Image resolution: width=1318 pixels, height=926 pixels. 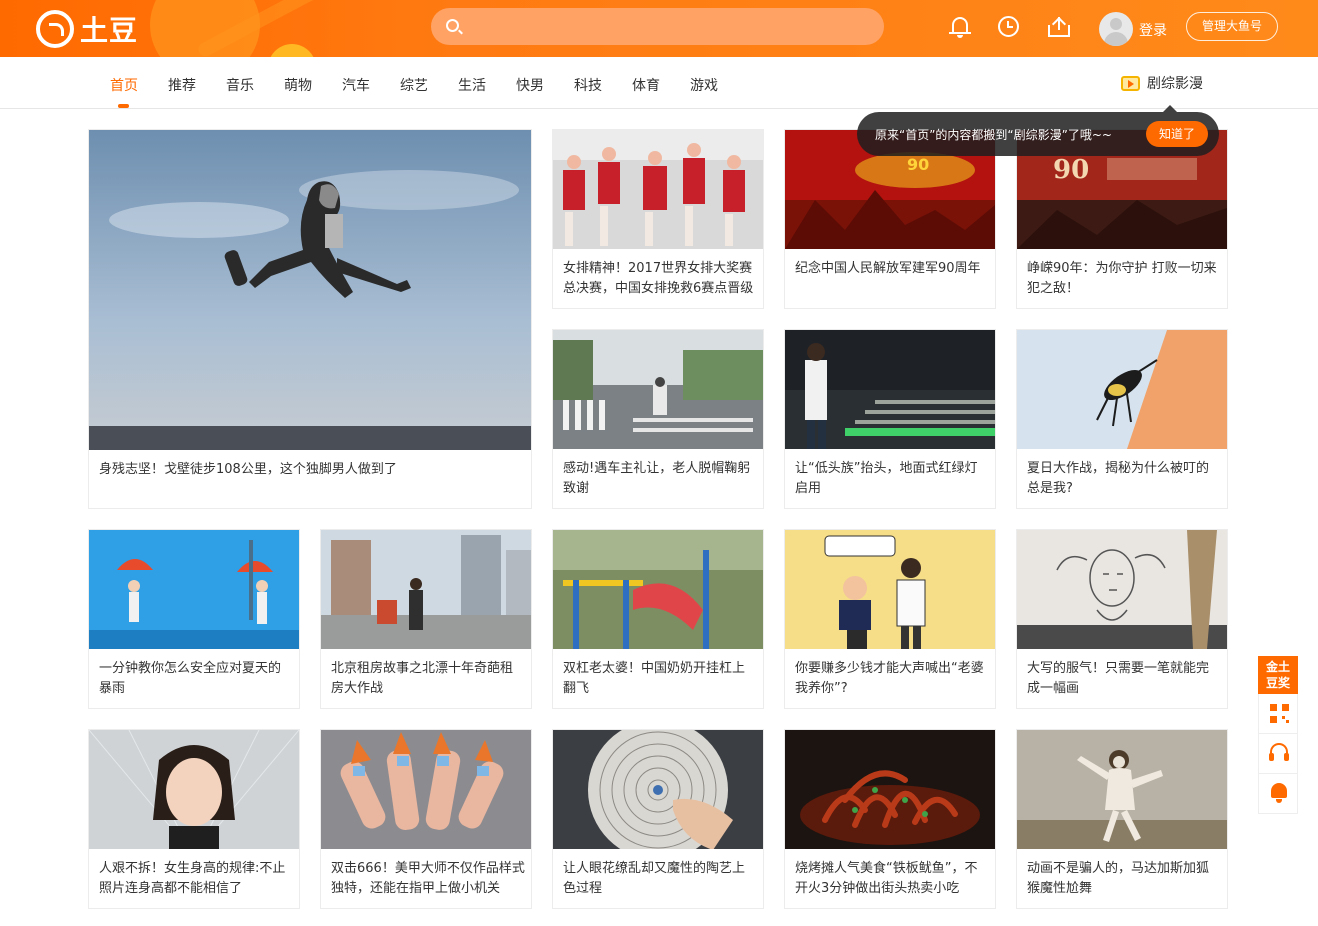 I want to click on video-card: 让人眼花缭乱却又魔性的陶艺上色过程, so click(x=658, y=819).